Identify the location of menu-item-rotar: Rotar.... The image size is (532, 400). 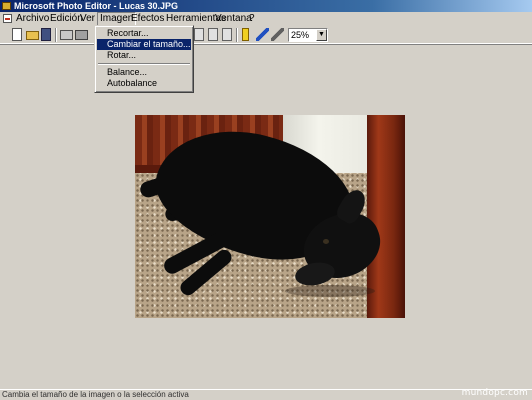
(144, 55).